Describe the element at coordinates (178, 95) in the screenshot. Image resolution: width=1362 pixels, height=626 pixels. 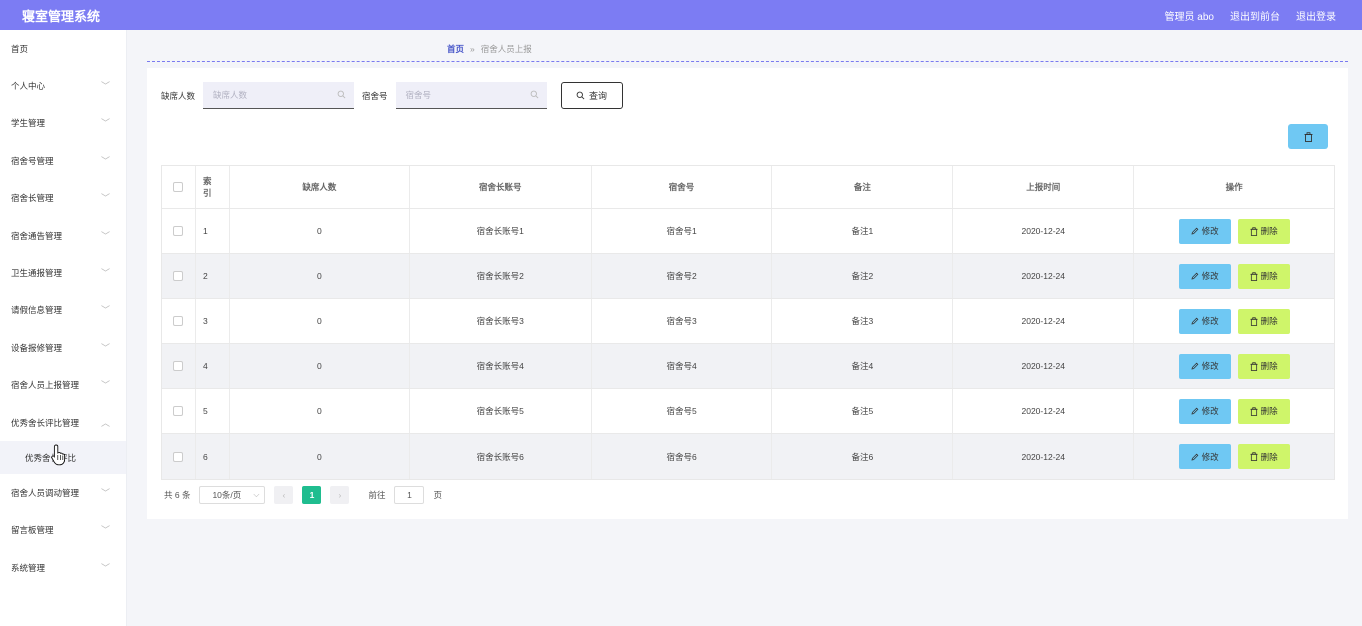
I see `absent-count-label: 缺席人数` at that location.